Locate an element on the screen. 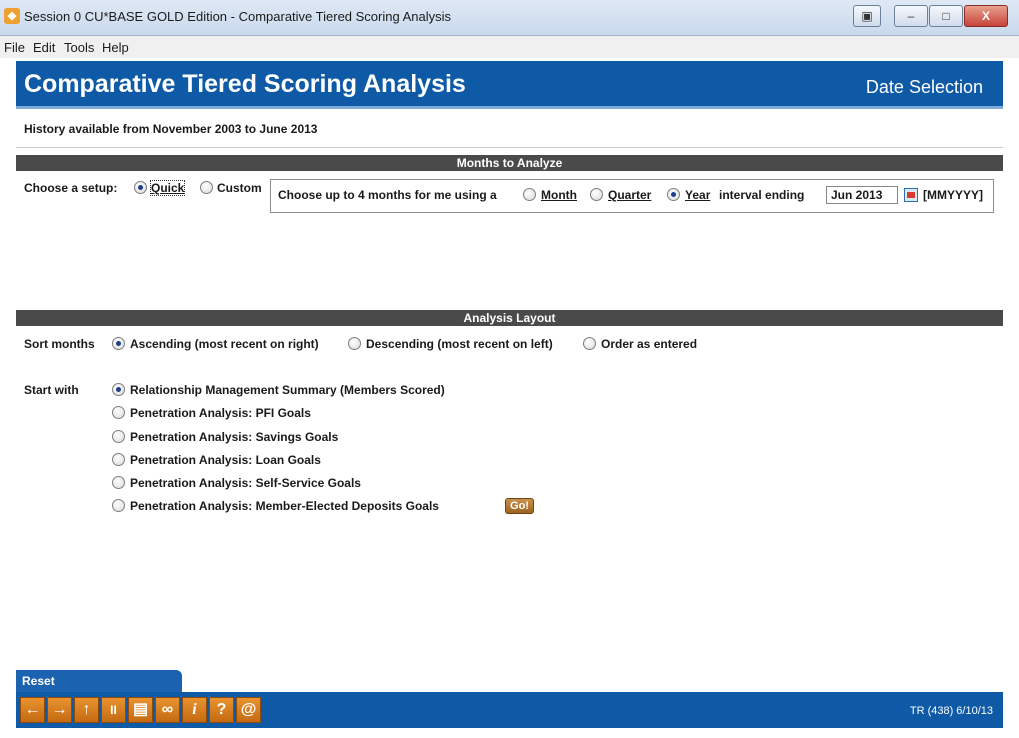  interval-quarter-radio is located at coordinates (596, 194).